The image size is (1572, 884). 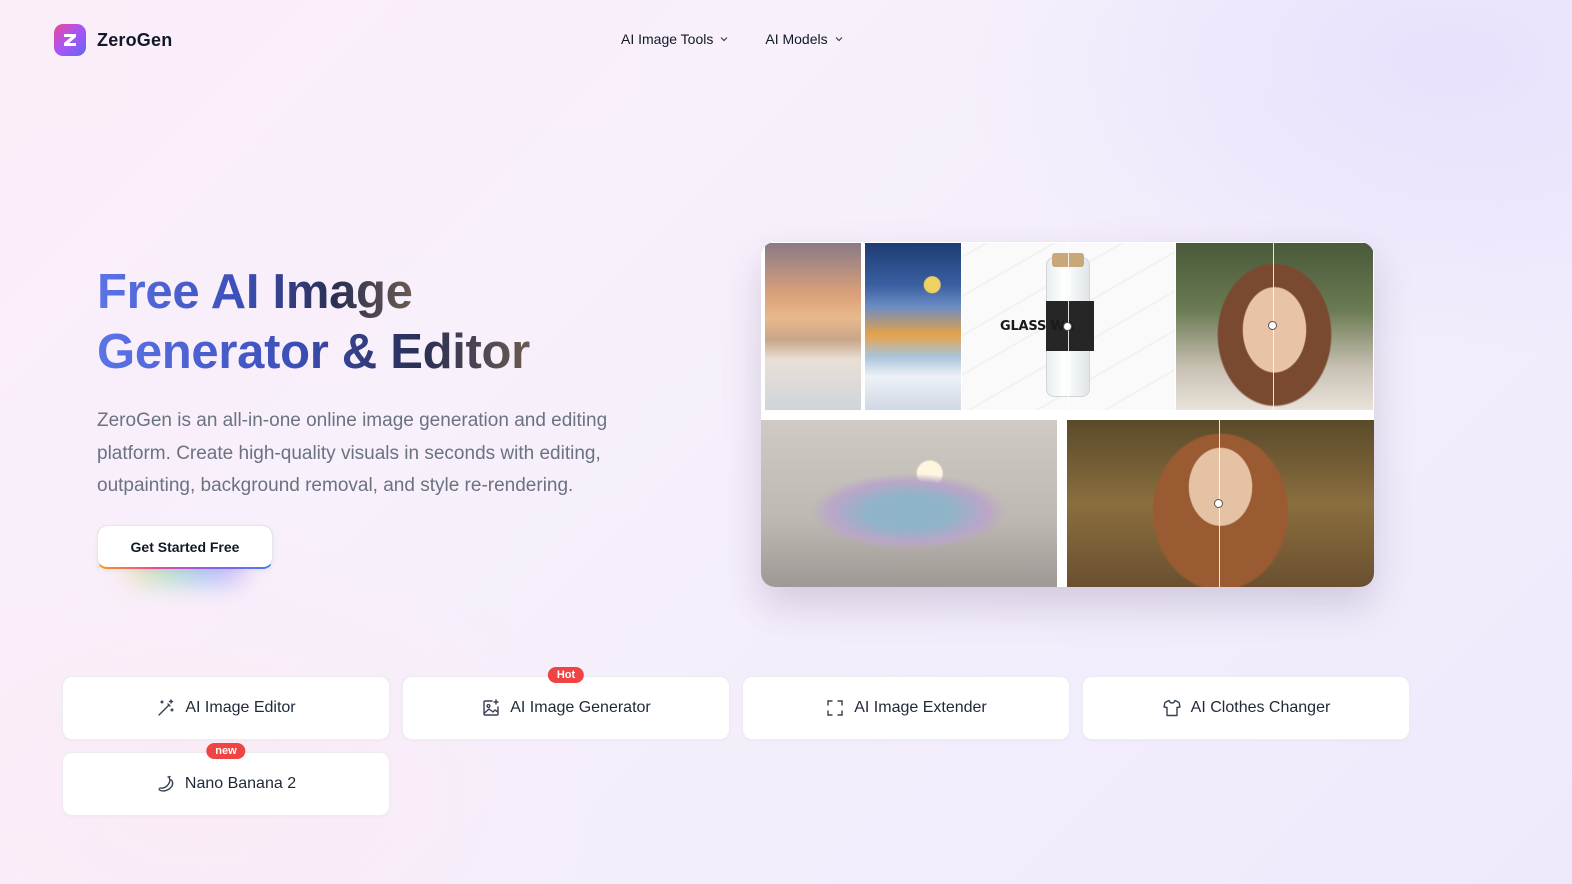 I want to click on hero-title: Free AI Image Generator & Editor, so click(x=397, y=322).